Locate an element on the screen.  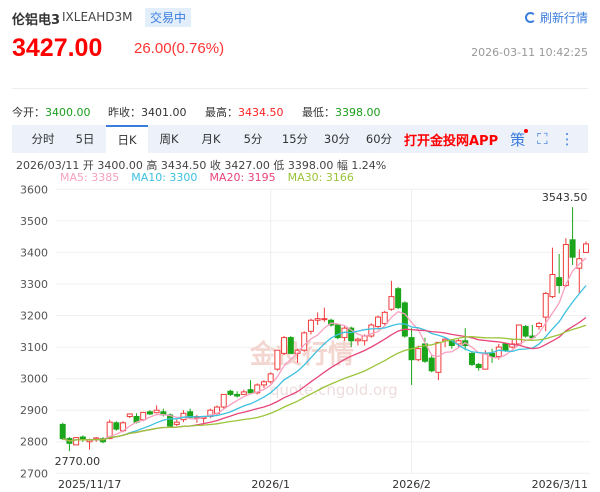
stat-prev-close: 昨收：3401.00 is located at coordinates (147, 112).